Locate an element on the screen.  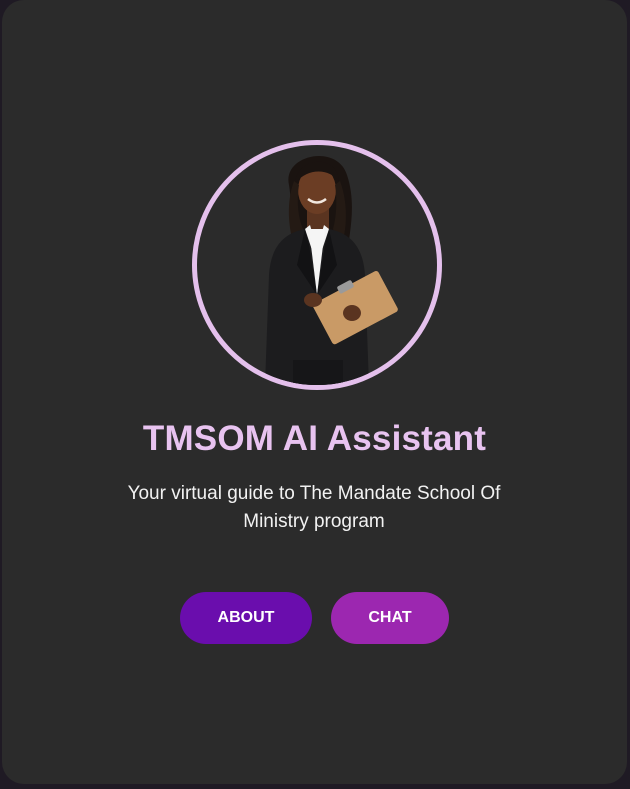
about-button: ABOUT is located at coordinates (246, 618).